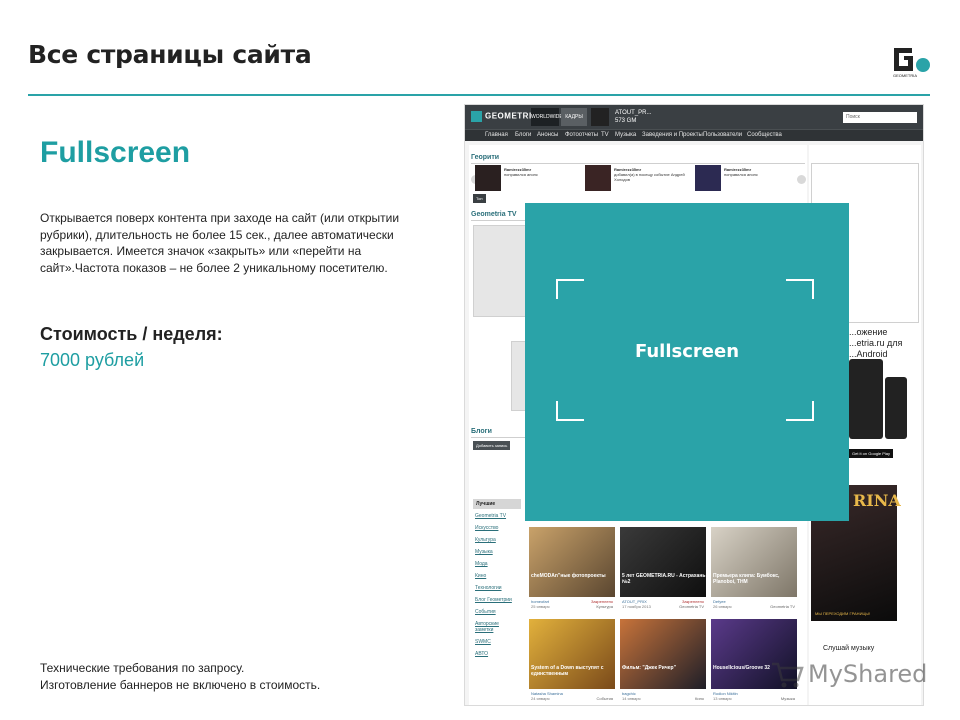  Describe the element at coordinates (486, 528) in the screenshot. I see `blog-menu-item: Искусство` at that location.